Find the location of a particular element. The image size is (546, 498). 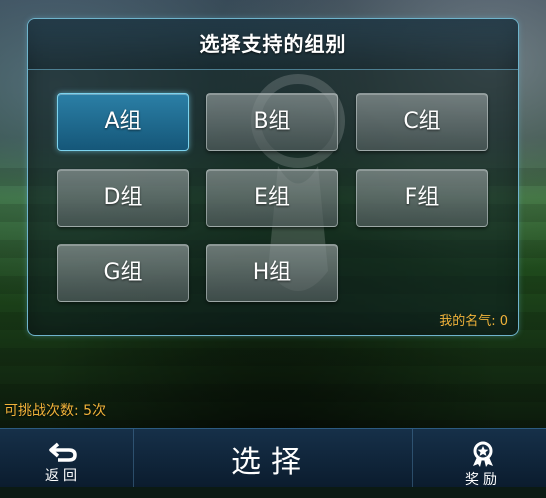

back-label: 返回 is located at coordinates (63, 476).